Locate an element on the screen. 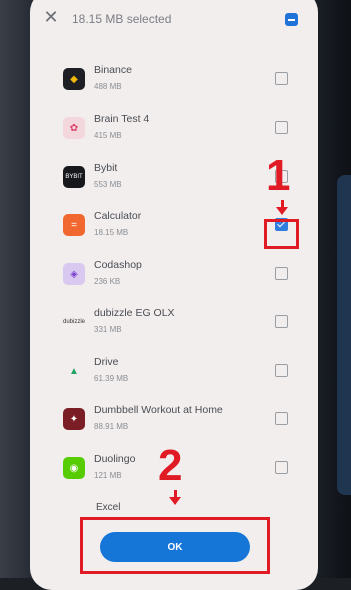 The image size is (351, 590). dubizzle-icon: dubizzle is located at coordinates (74, 322).